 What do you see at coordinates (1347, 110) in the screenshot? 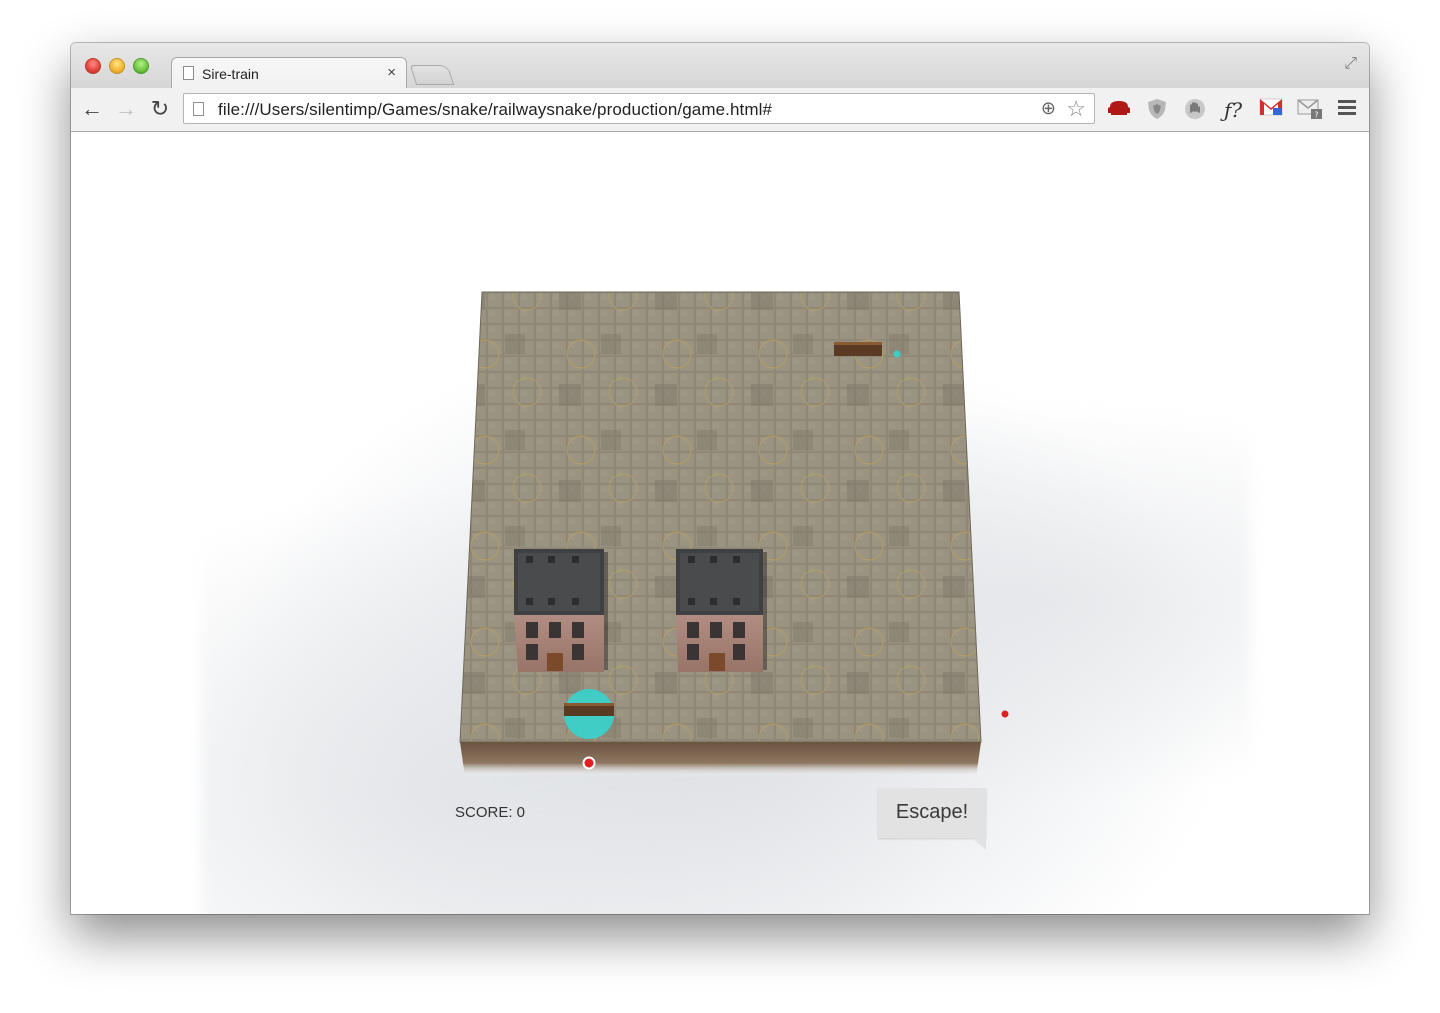
I see `menu-icon` at bounding box center [1347, 110].